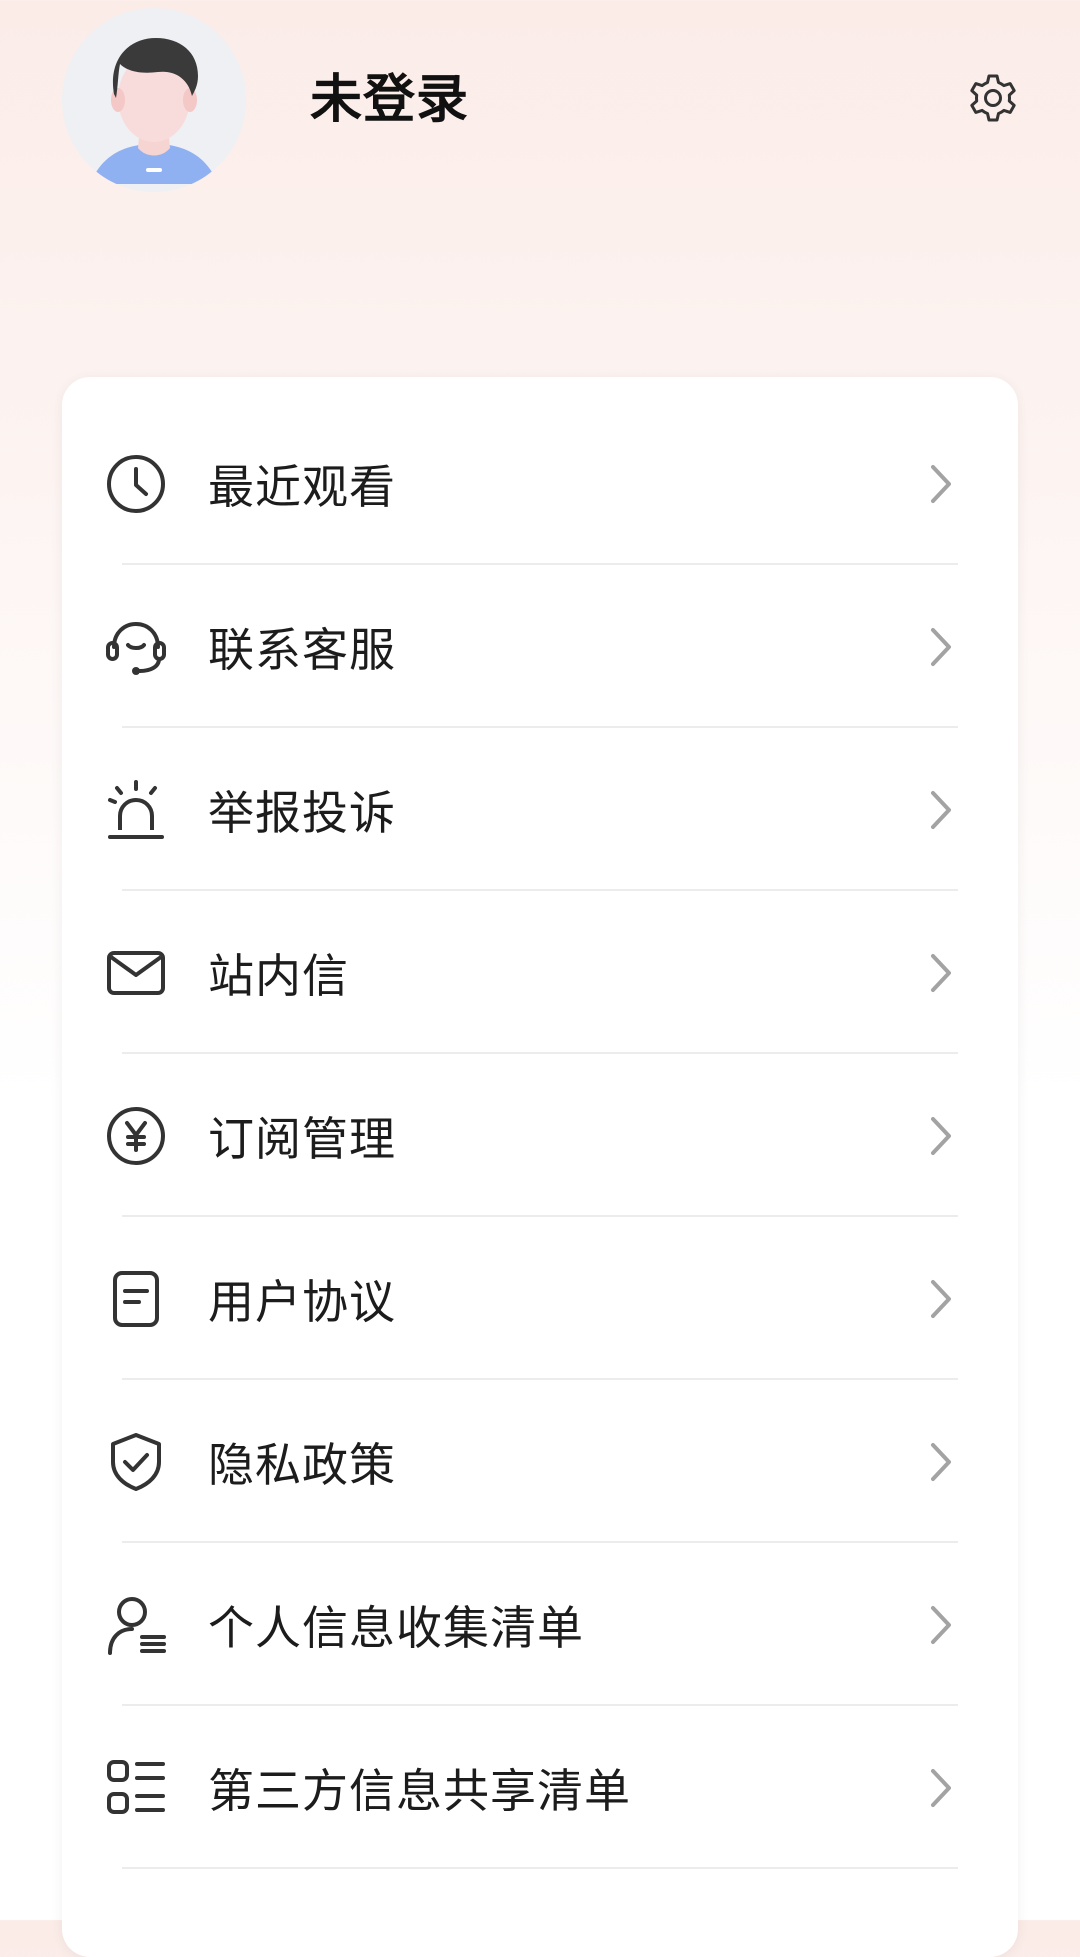 This screenshot has height=1957, width=1080. Describe the element at coordinates (389, 100) in the screenshot. I see `login-status: 未登录` at that location.